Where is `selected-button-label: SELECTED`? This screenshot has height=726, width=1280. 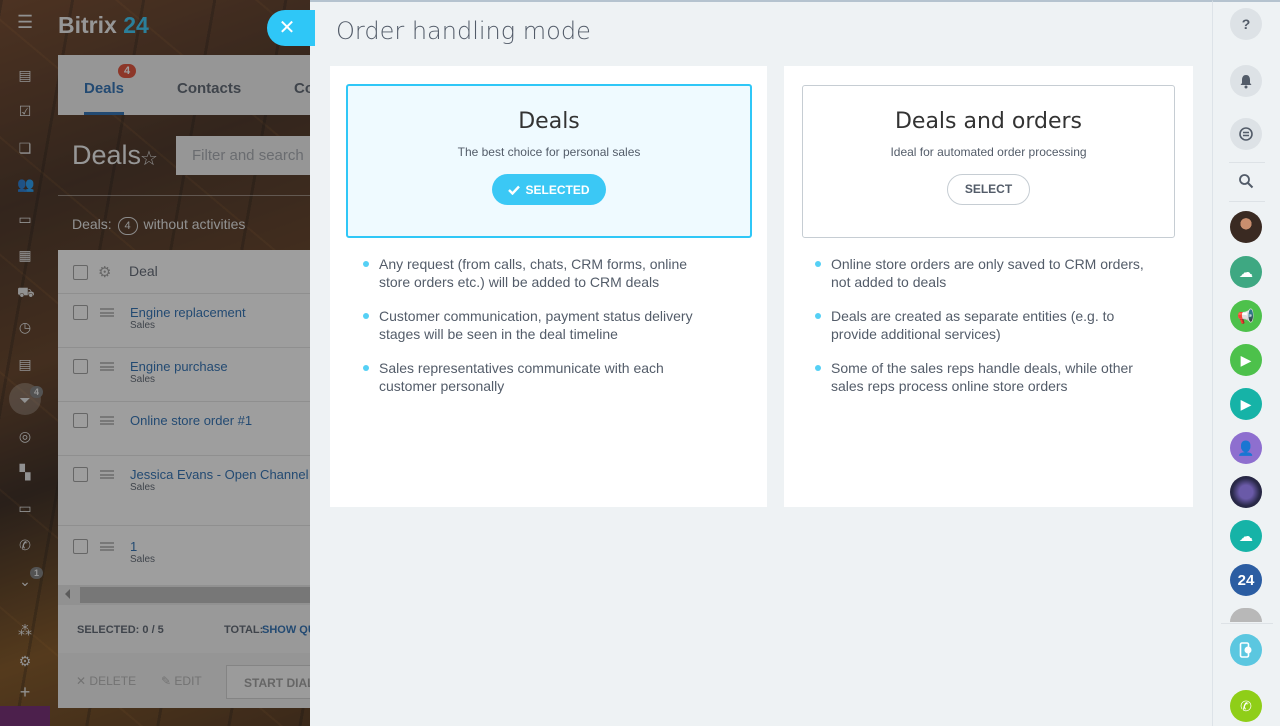 selected-button-label: SELECTED is located at coordinates (557, 189).